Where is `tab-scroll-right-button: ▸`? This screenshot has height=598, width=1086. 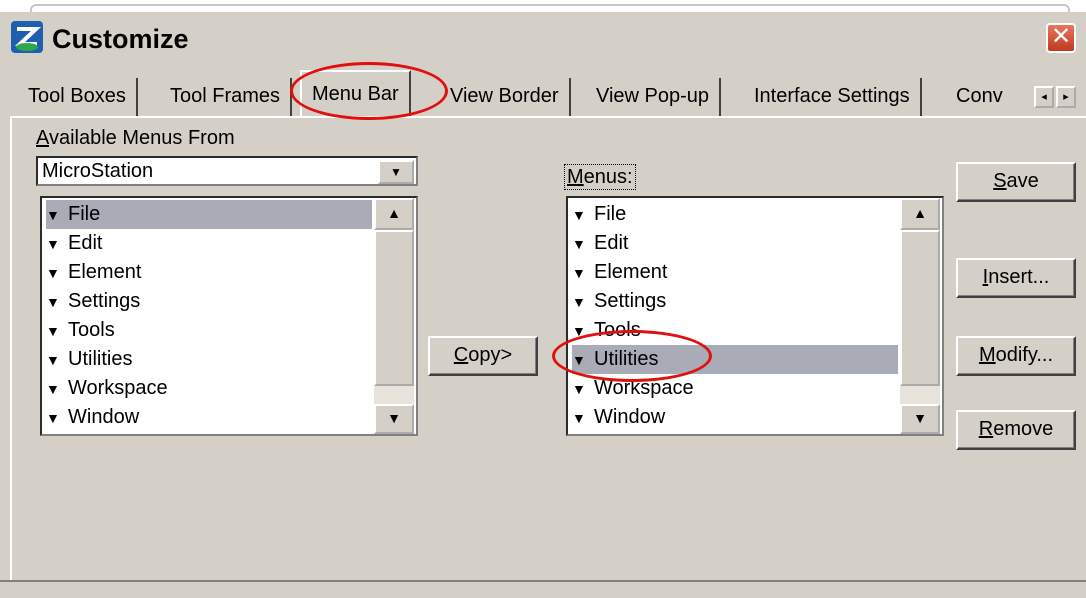
tab-scroll-right-button: ▸ is located at coordinates (1066, 97).